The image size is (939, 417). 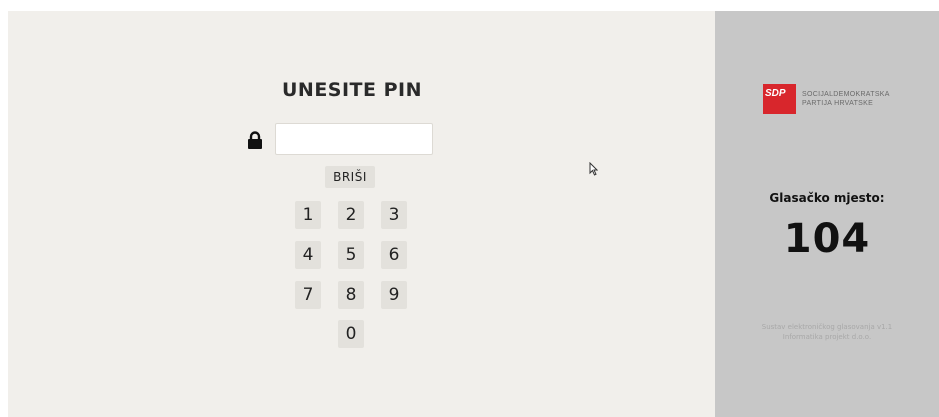 What do you see at coordinates (350, 177) in the screenshot?
I see `clear-button: BRIŠI` at bounding box center [350, 177].